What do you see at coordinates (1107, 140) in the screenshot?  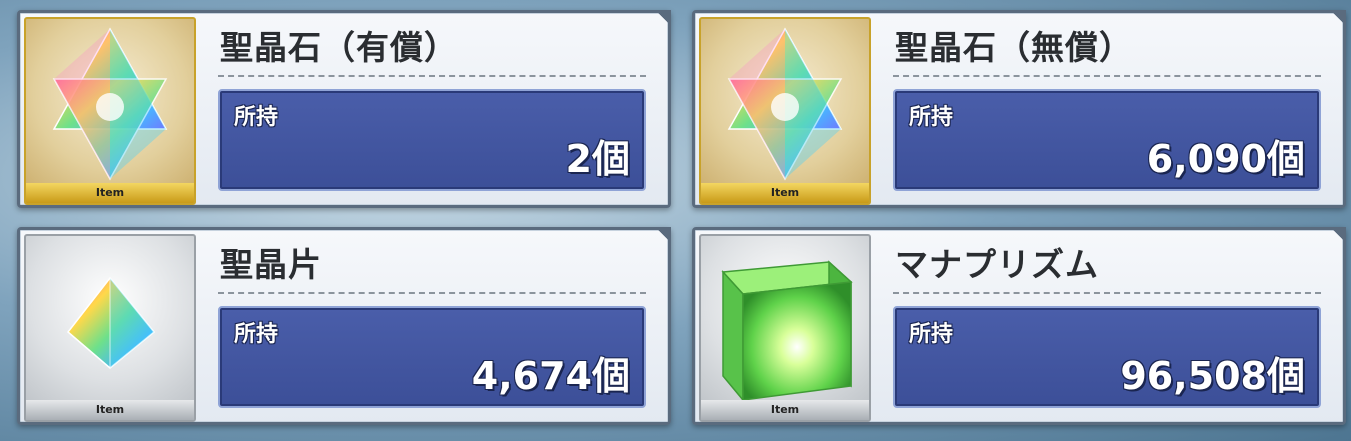 I see `owned-panel: 所持 6,090個` at bounding box center [1107, 140].